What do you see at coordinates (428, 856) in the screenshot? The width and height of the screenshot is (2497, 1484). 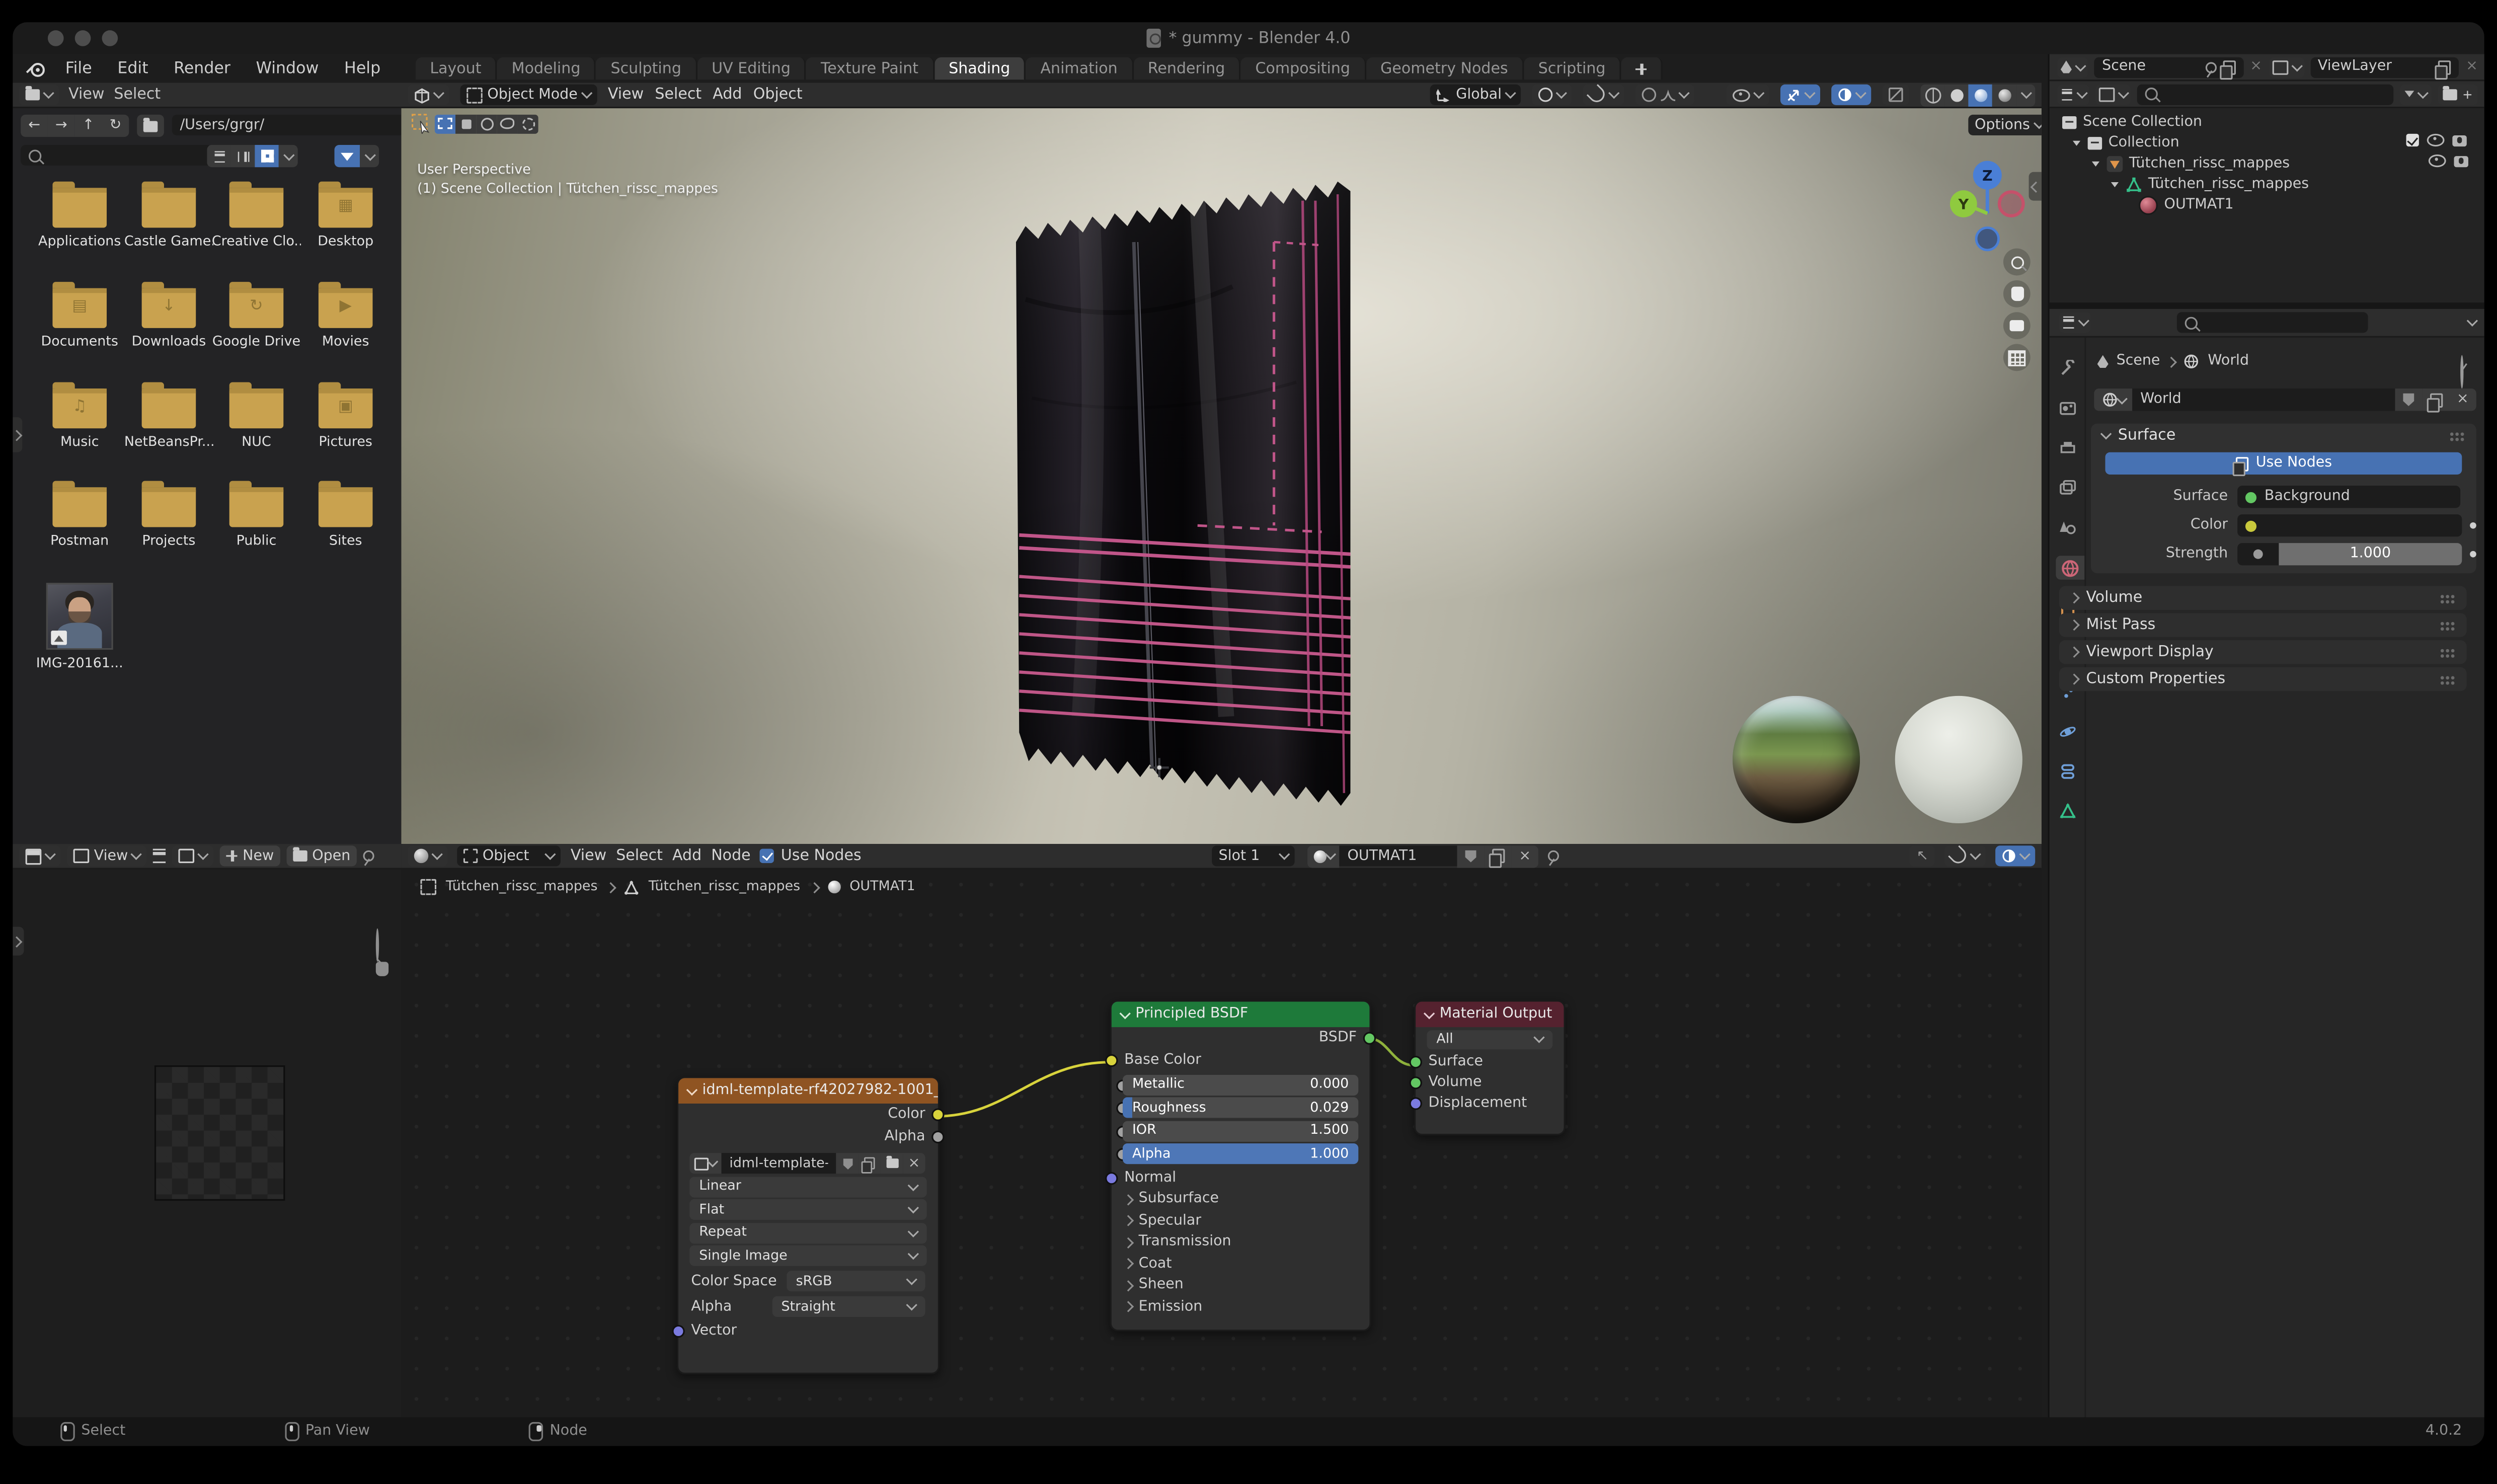 I see `editor-type-shader` at bounding box center [428, 856].